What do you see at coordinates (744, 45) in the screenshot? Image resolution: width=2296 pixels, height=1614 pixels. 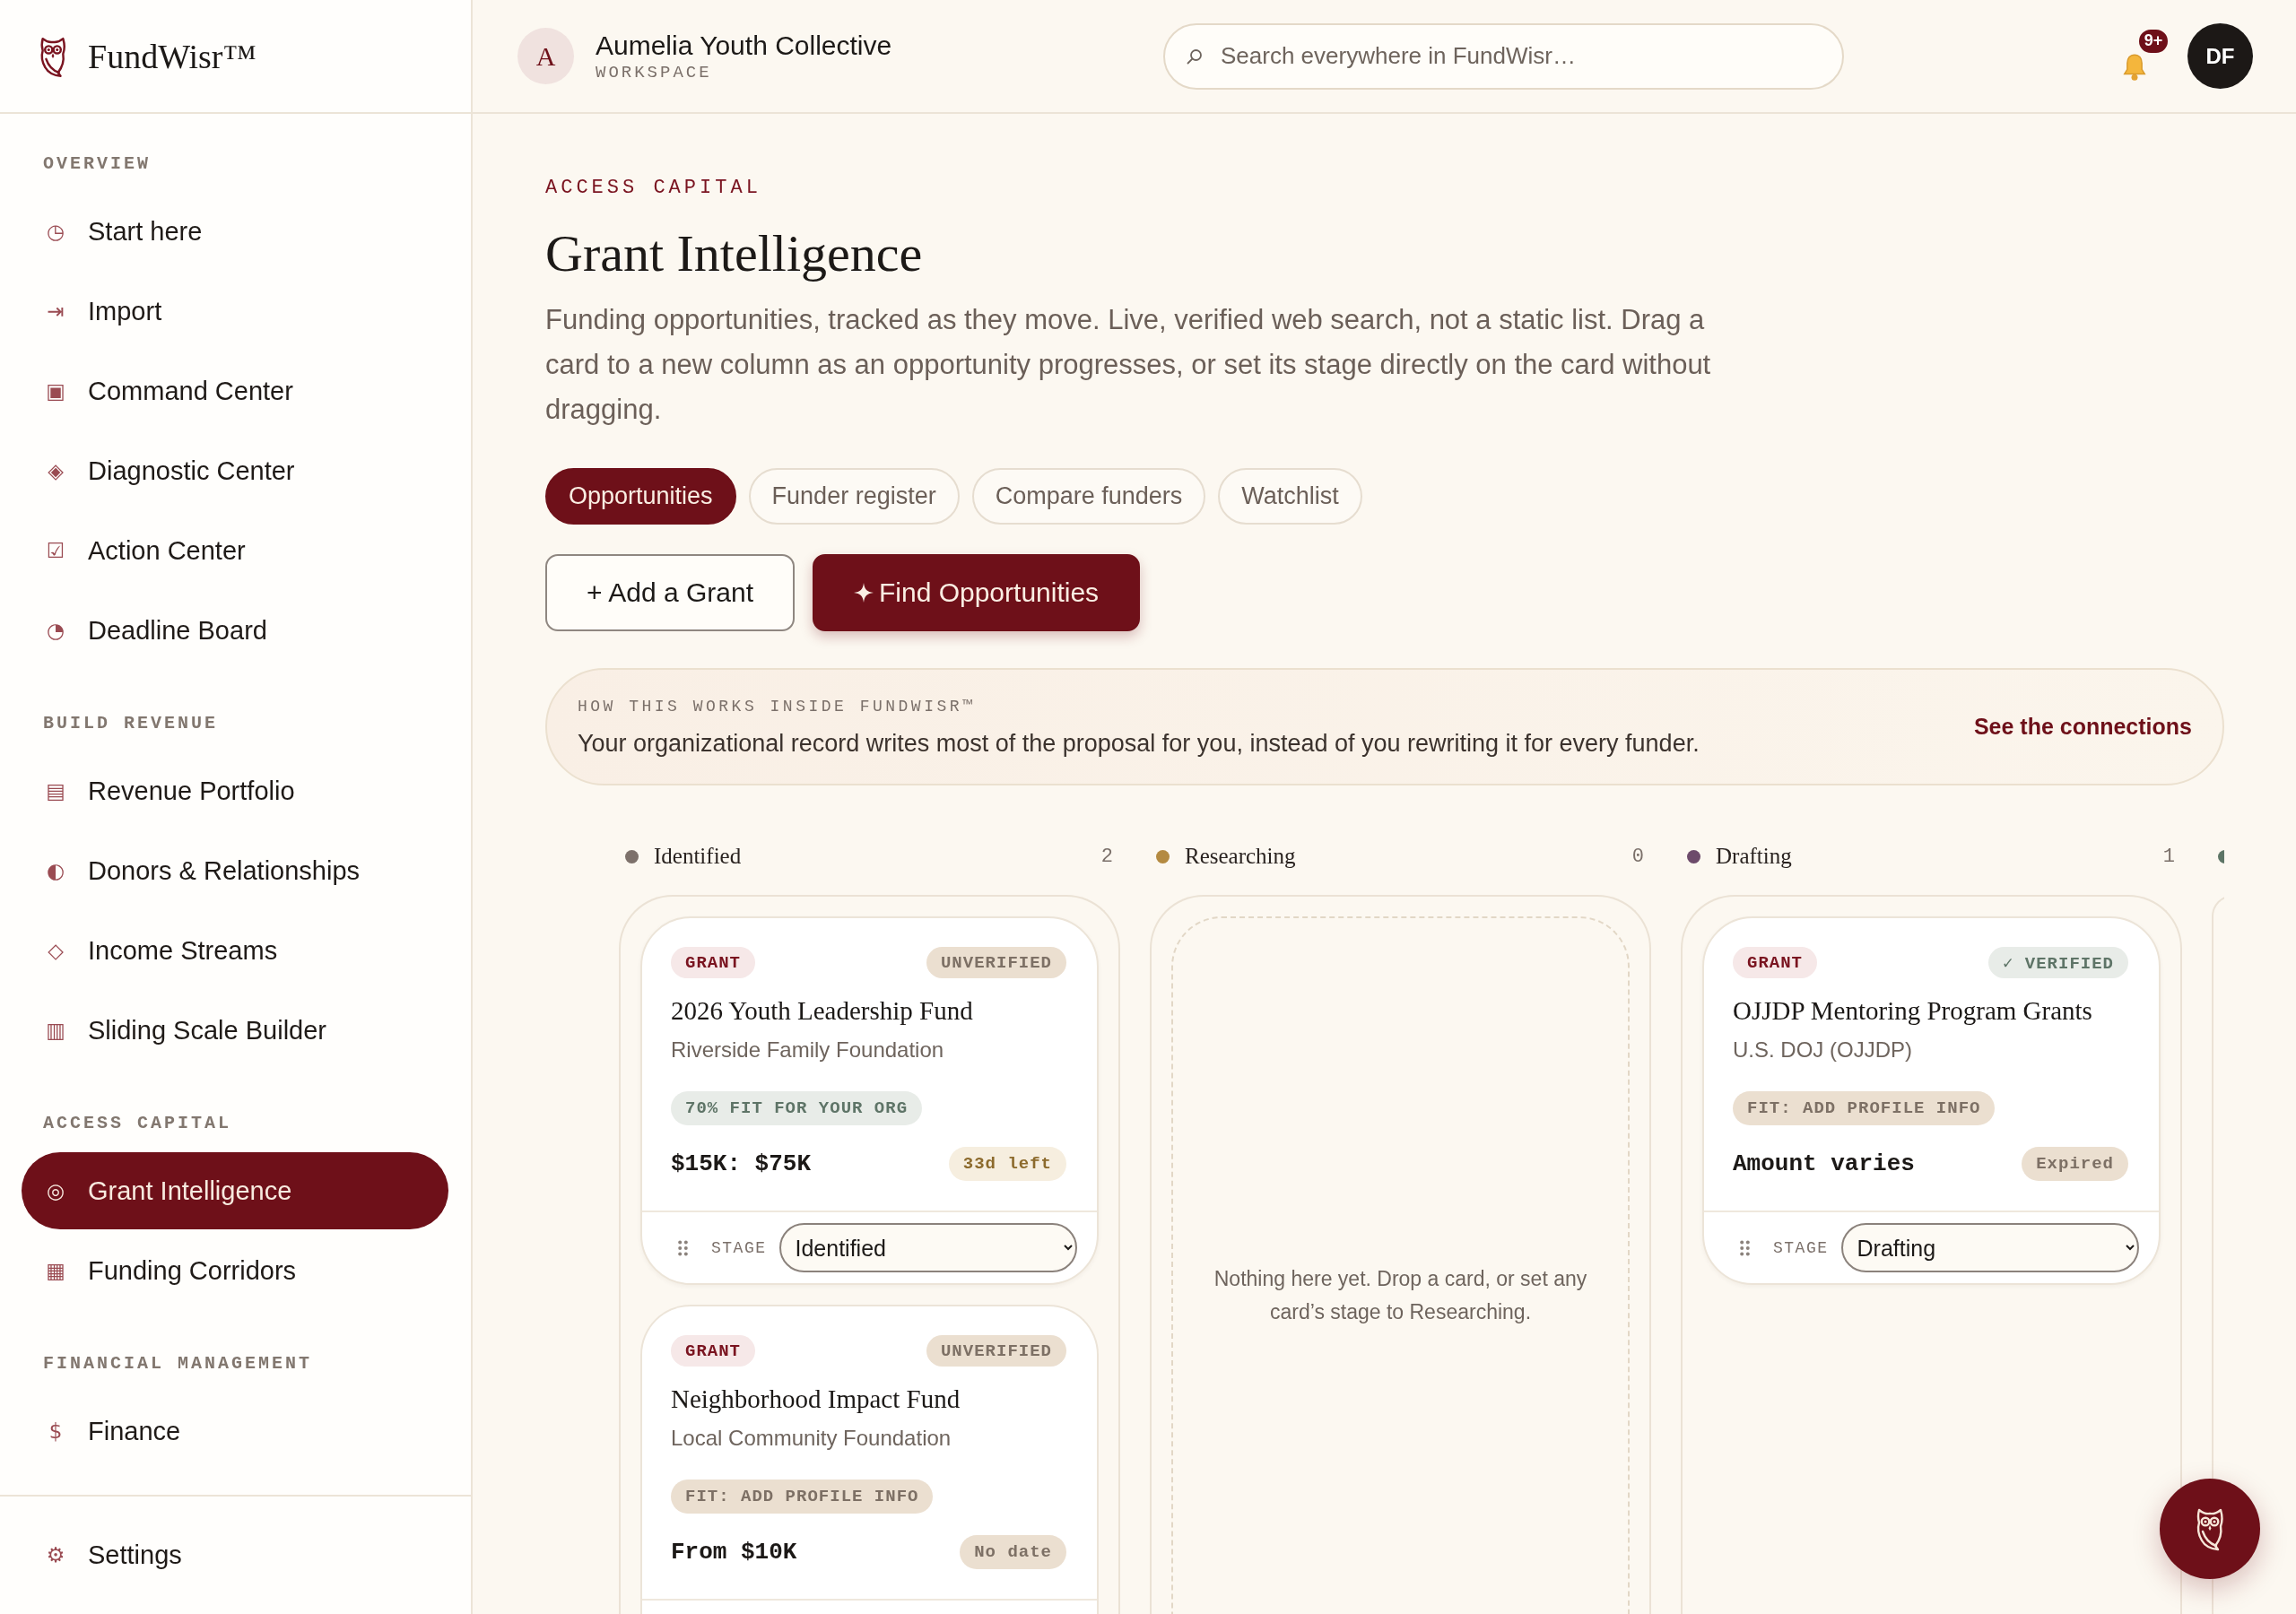 I see `workspace-name: Aumelia Youth Collective` at bounding box center [744, 45].